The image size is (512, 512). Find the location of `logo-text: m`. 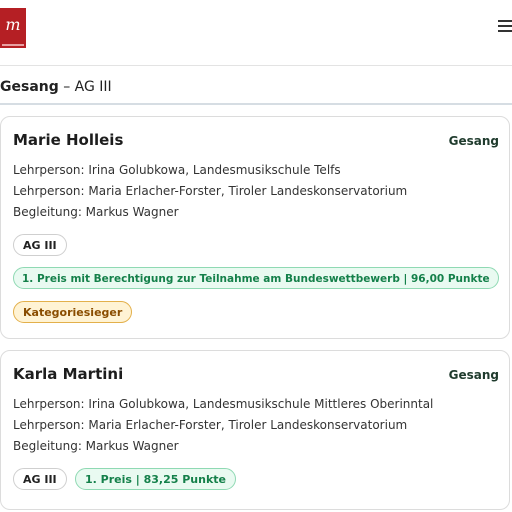

logo-text: m is located at coordinates (13, 24).